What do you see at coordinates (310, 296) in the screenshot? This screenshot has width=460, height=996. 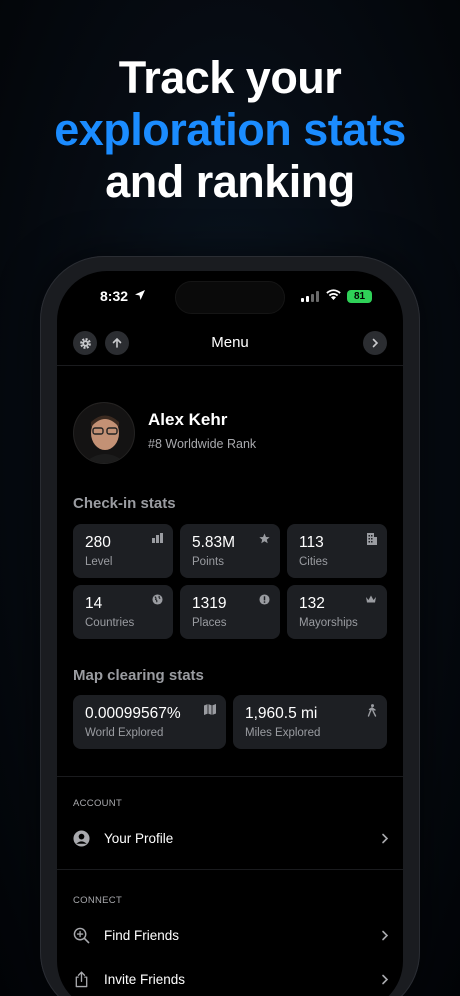 I see `cellular-signal-icon` at bounding box center [310, 296].